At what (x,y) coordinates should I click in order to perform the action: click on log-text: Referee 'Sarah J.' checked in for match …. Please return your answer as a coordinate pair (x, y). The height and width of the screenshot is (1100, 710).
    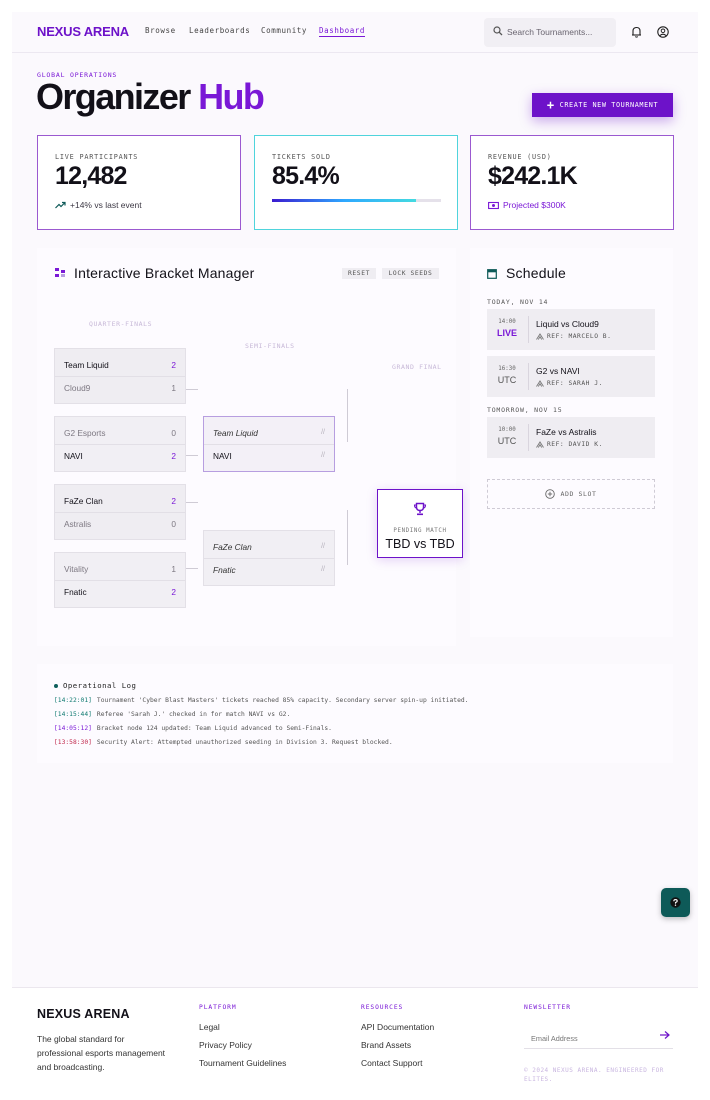
    Looking at the image, I should click on (193, 714).